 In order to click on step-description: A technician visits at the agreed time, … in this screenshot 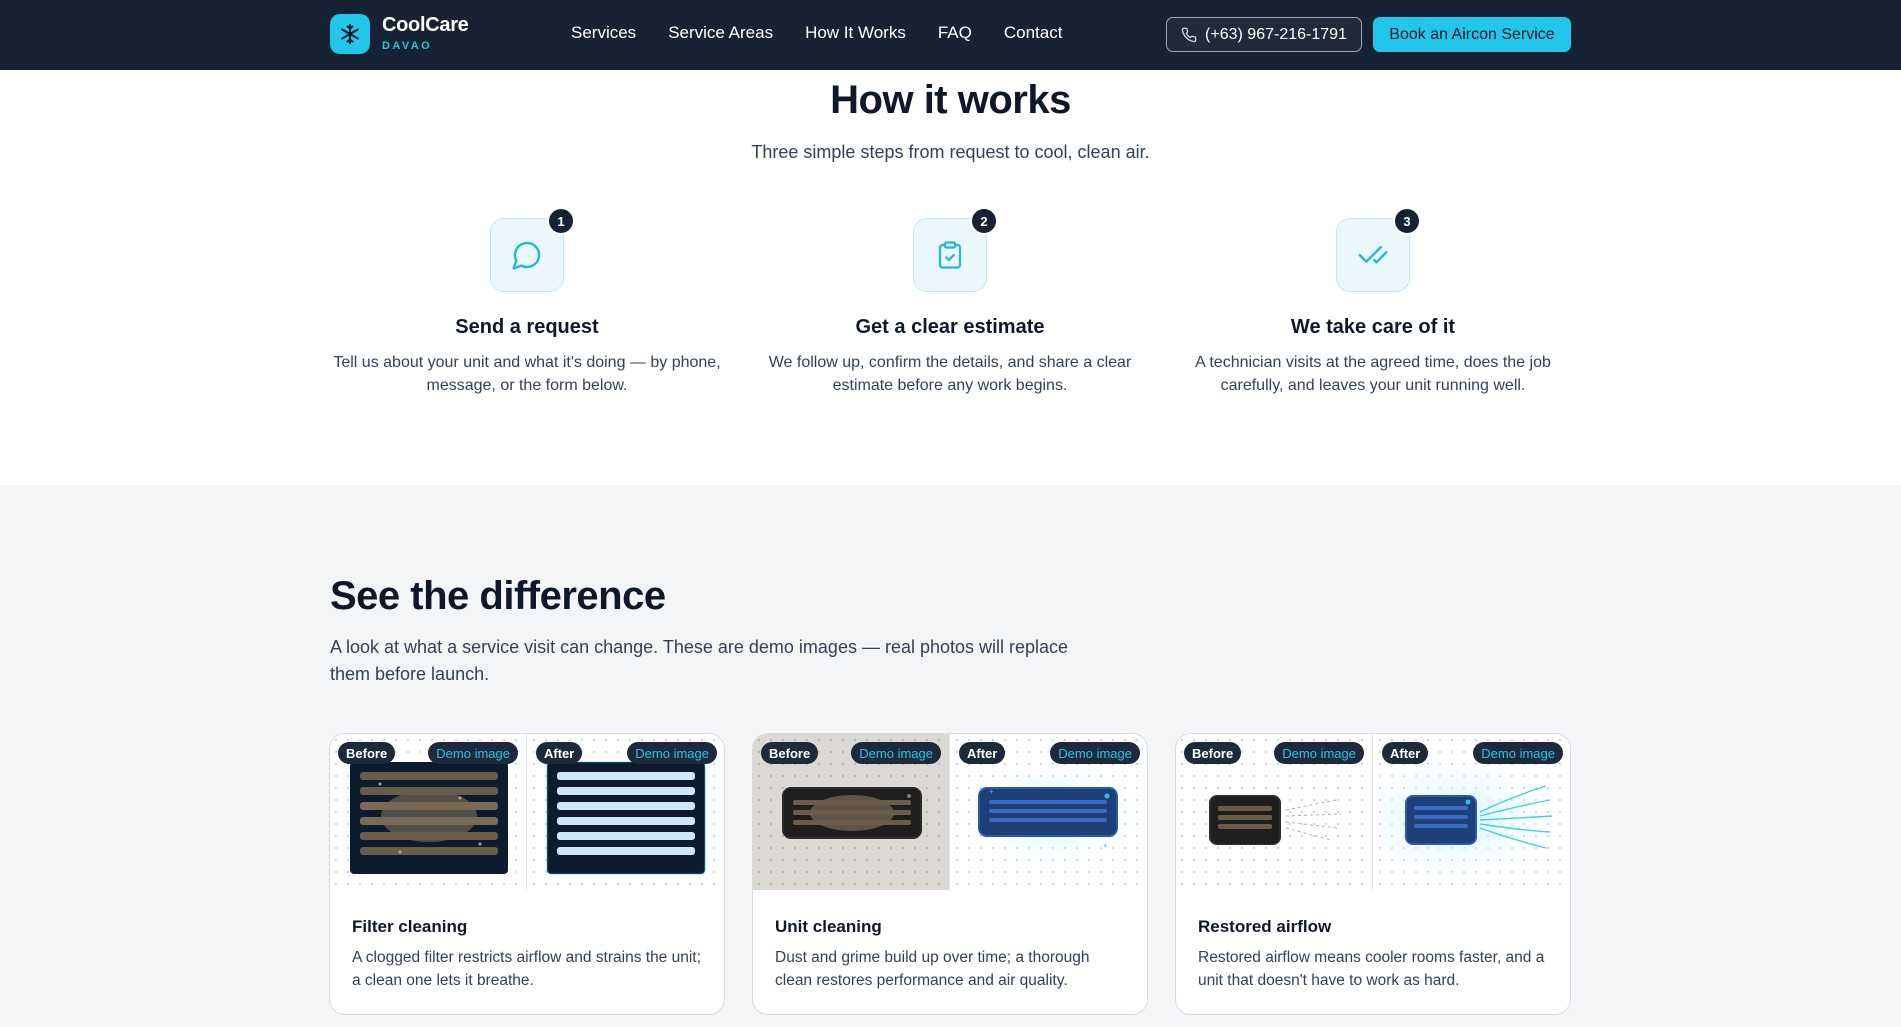, I will do `click(1373, 374)`.